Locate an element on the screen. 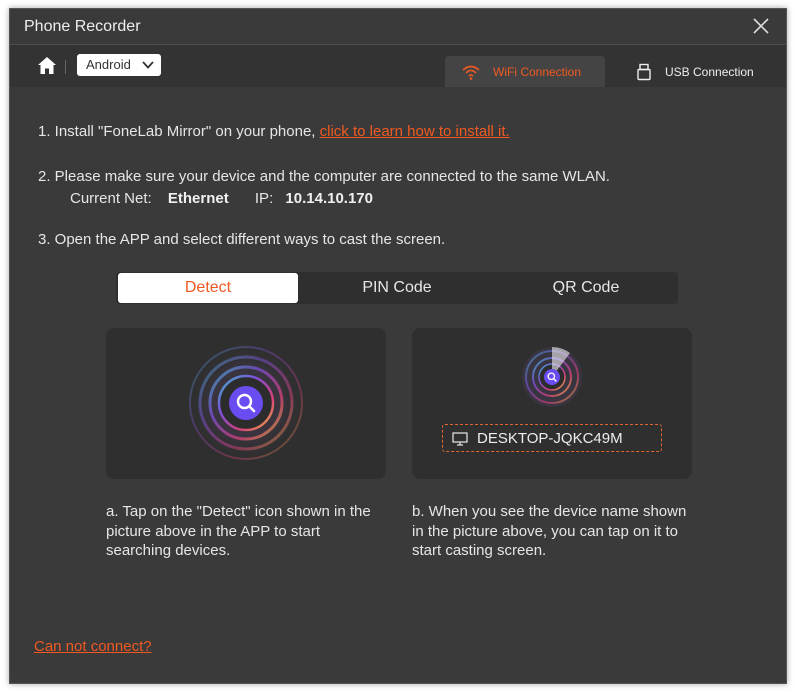 This screenshot has width=795, height=693. detected-device-button: DESKTOP-JQKC49M is located at coordinates (552, 438).